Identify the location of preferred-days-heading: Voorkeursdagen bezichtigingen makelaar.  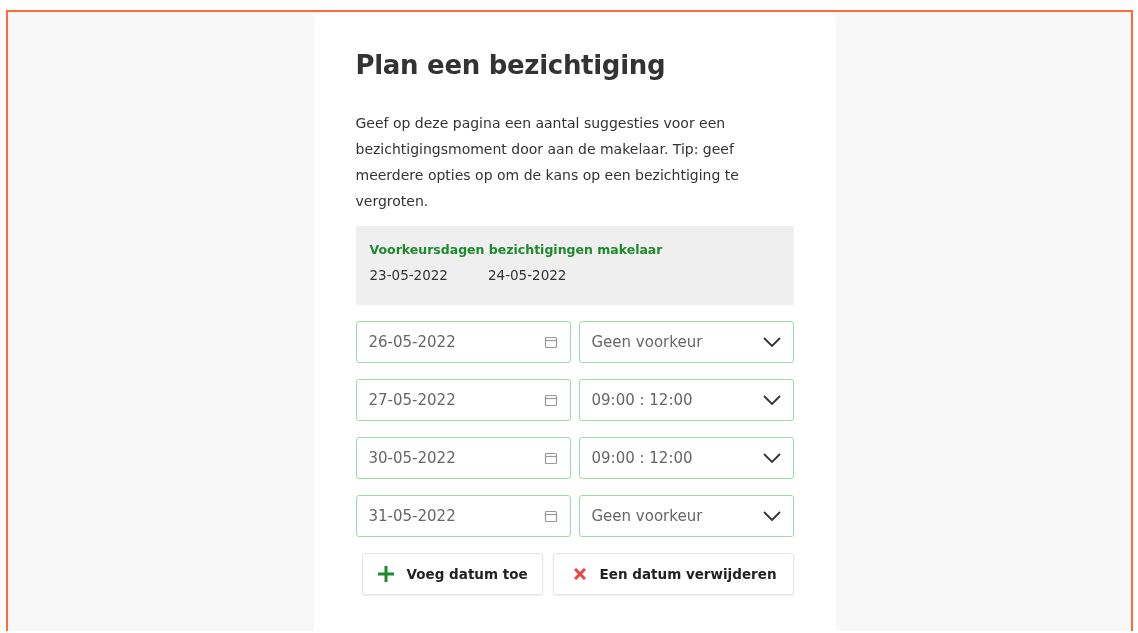
(516, 249).